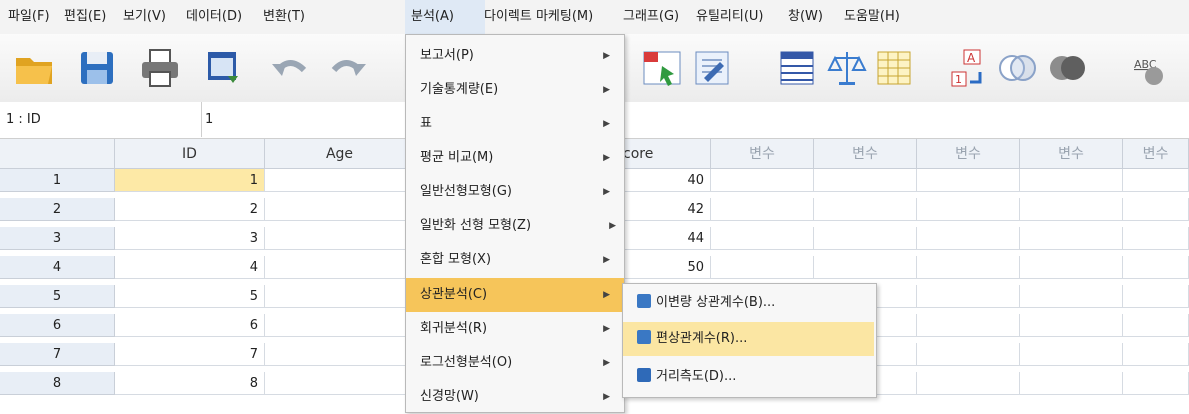 This screenshot has height=414, width=1189. I want to click on value-labels-icon: A1, so click(968, 68).